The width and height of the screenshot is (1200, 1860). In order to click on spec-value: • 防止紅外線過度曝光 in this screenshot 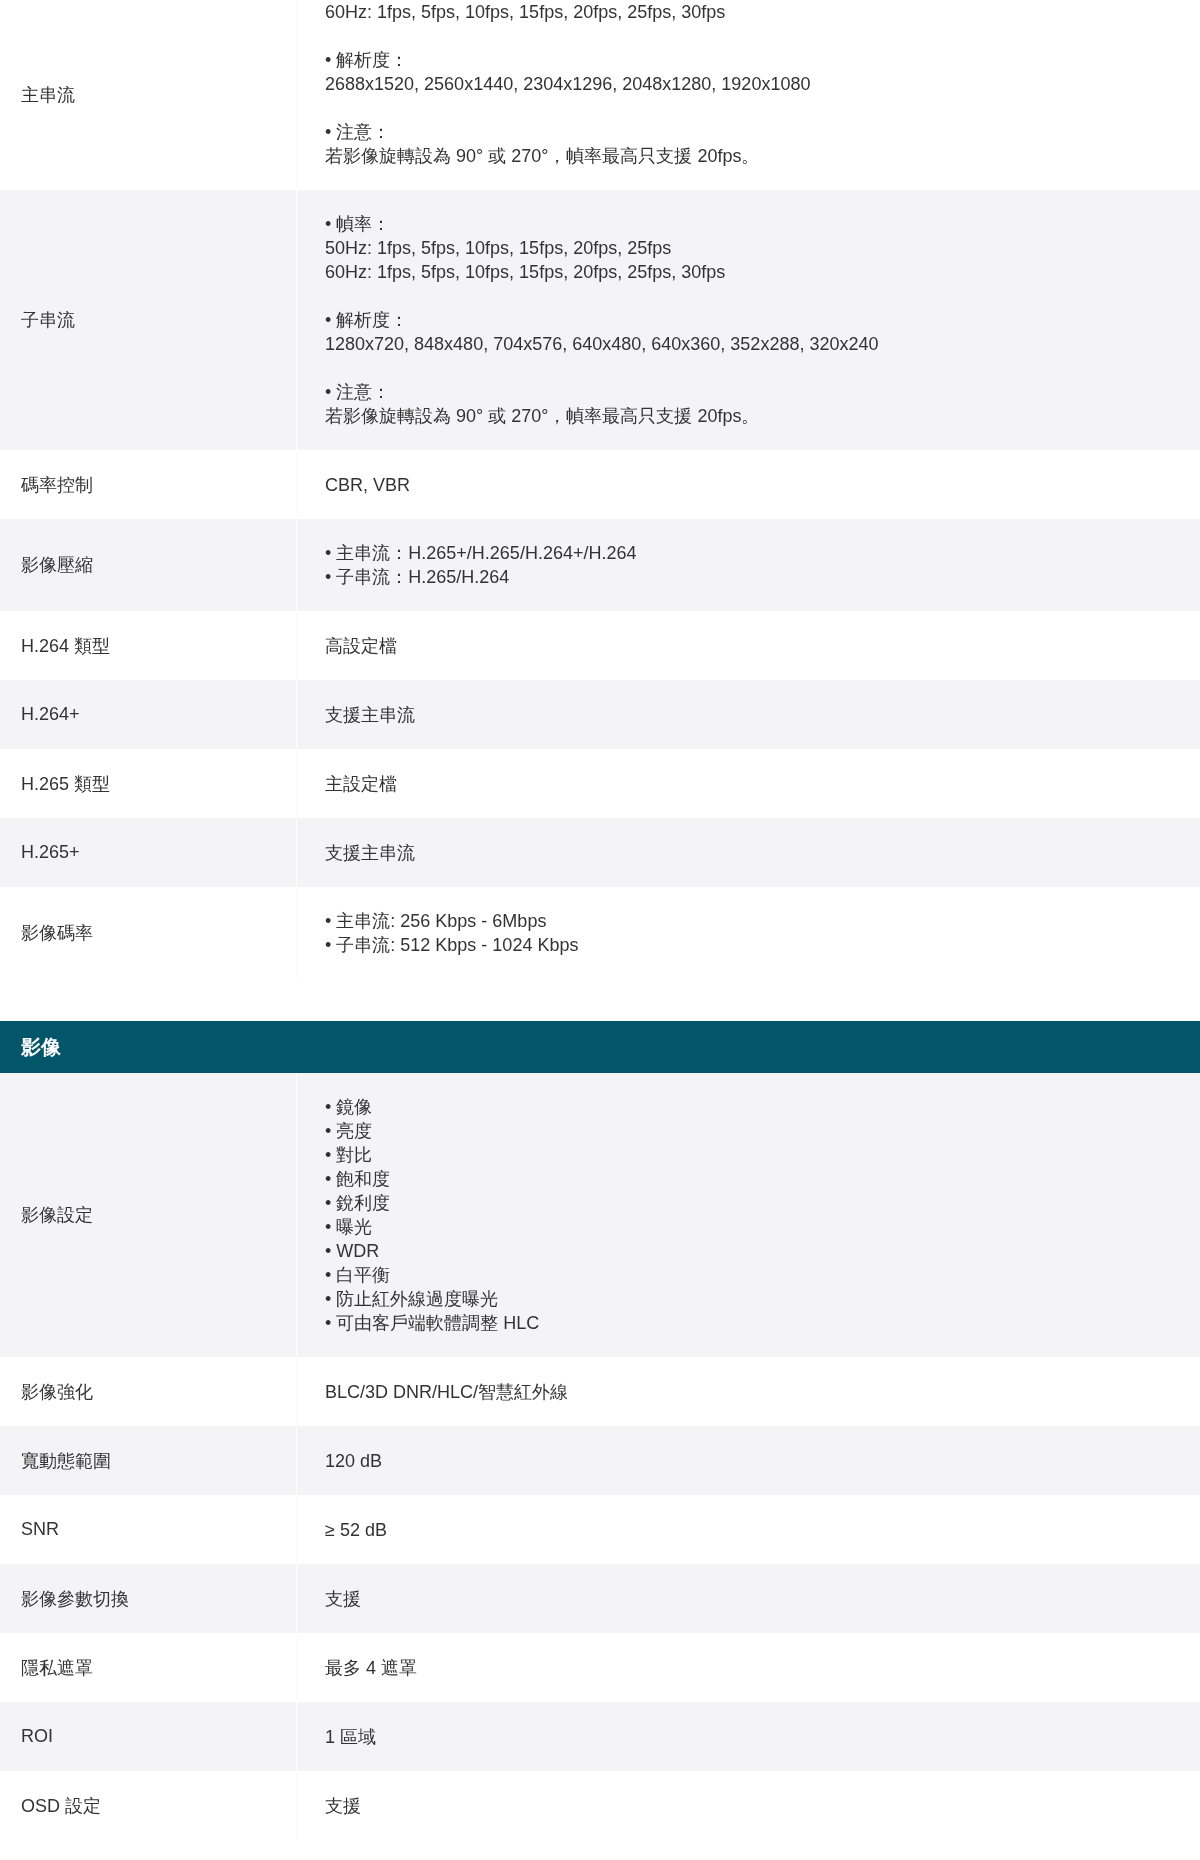, I will do `click(412, 1299)`.